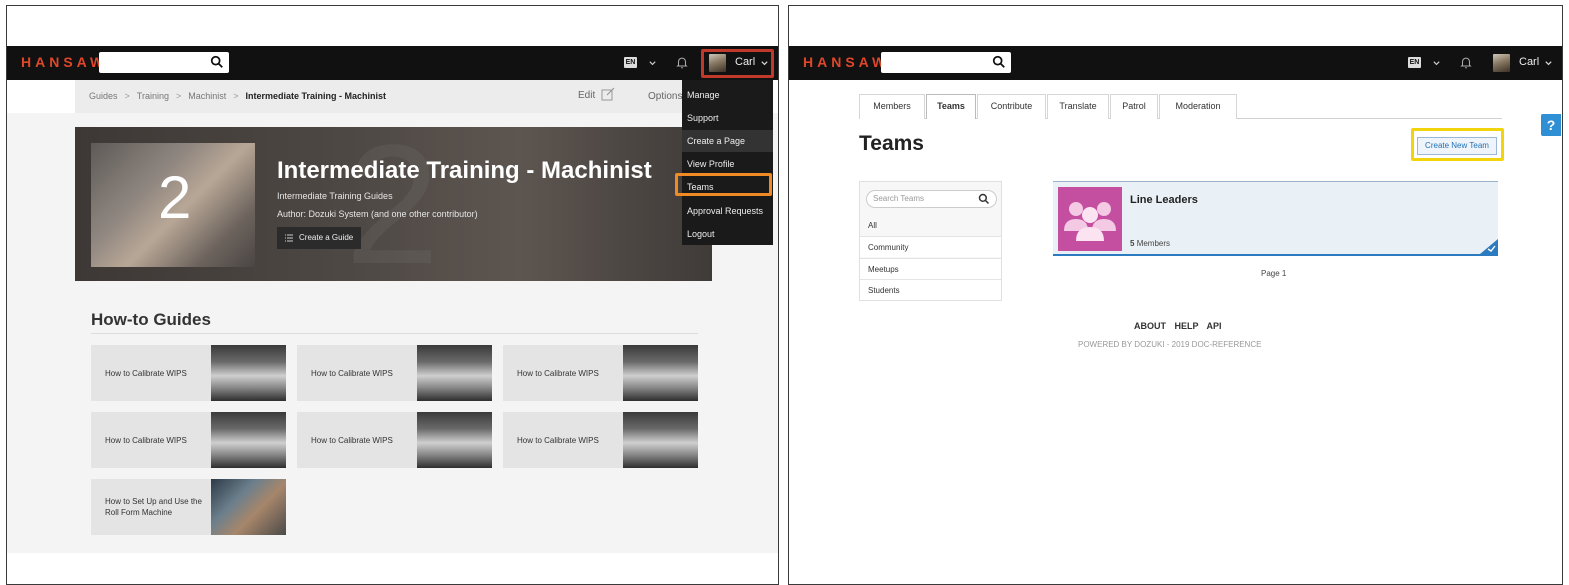 This screenshot has height=585, width=1569. What do you see at coordinates (1153, 243) in the screenshot?
I see `members-word: Members` at bounding box center [1153, 243].